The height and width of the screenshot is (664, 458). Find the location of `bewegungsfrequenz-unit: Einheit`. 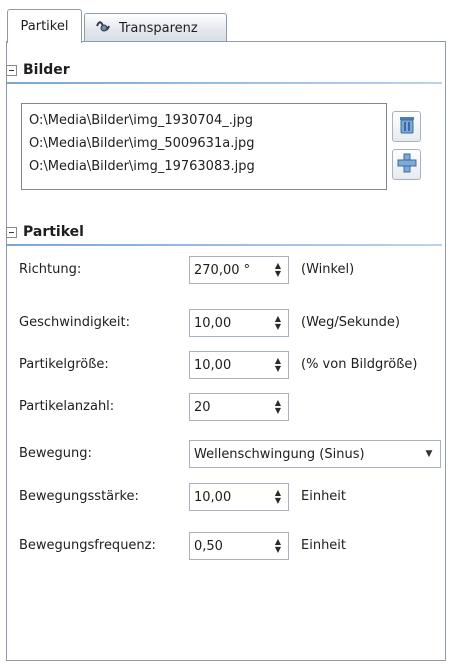

bewegungsfrequenz-unit: Einheit is located at coordinates (324, 545).